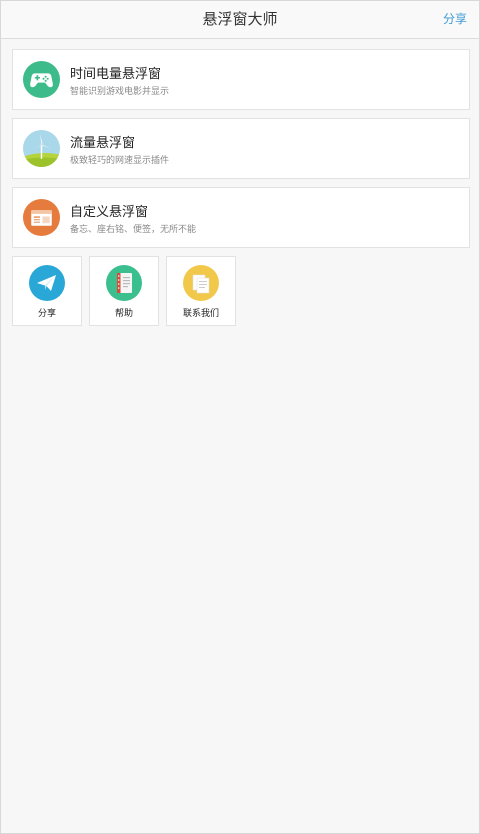  What do you see at coordinates (41, 79) in the screenshot?
I see `gamepad-icon` at bounding box center [41, 79].